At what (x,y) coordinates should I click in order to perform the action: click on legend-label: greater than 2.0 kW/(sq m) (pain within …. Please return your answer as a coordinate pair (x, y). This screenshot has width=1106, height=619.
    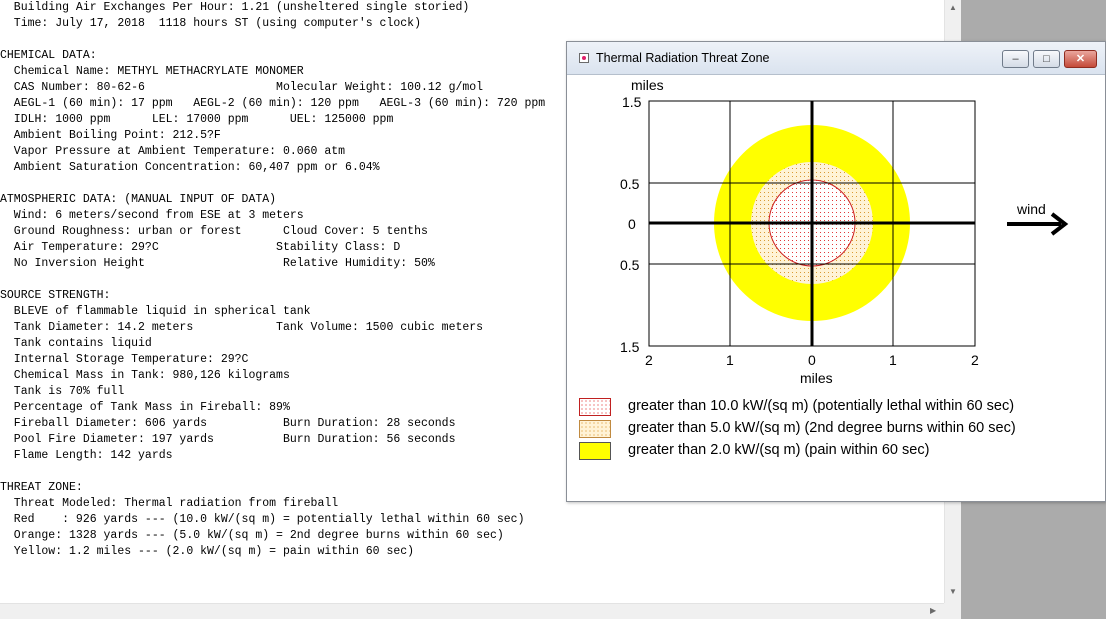
    Looking at the image, I should click on (779, 450).